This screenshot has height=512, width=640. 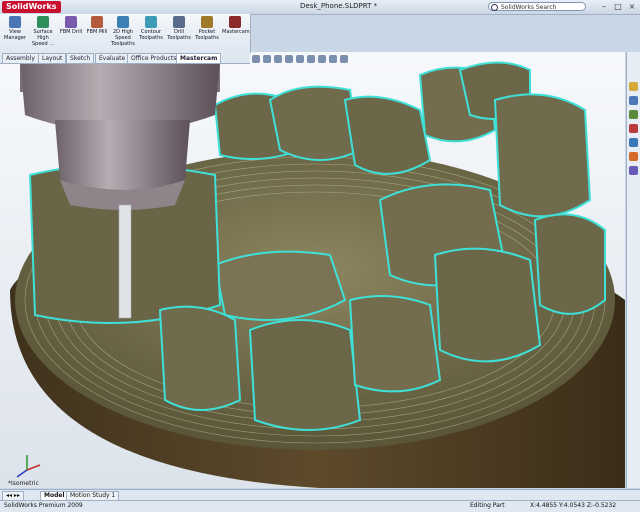 I want to click on tab-office-products: Office Products, so click(x=154, y=58).